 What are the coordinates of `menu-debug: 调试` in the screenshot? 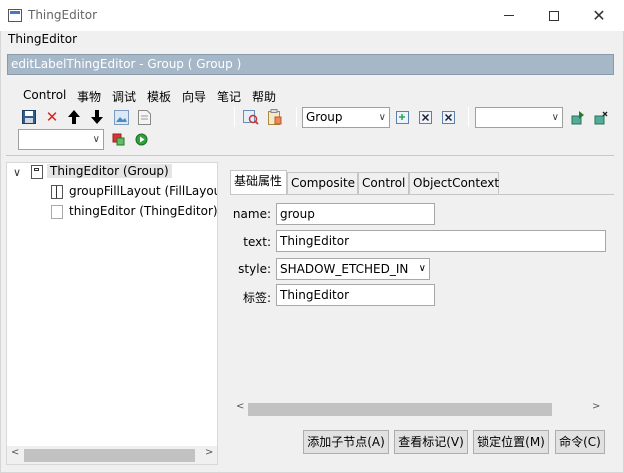 It's located at (124, 96).